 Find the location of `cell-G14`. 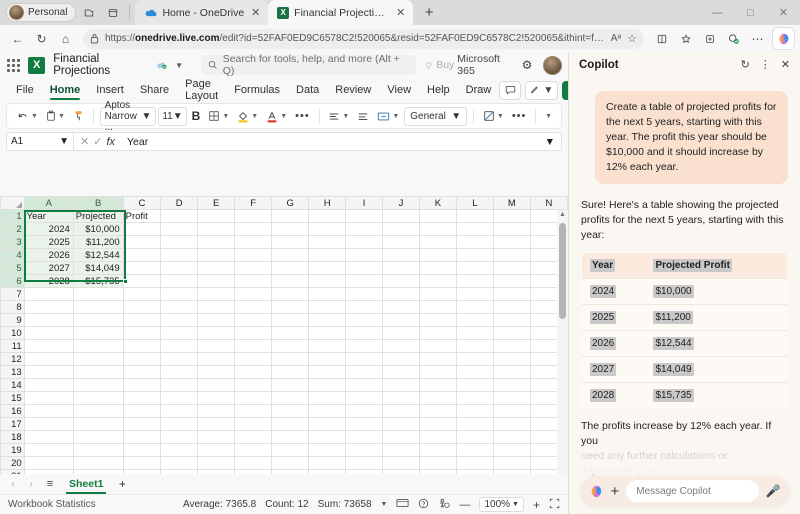

cell-G14 is located at coordinates (290, 385).